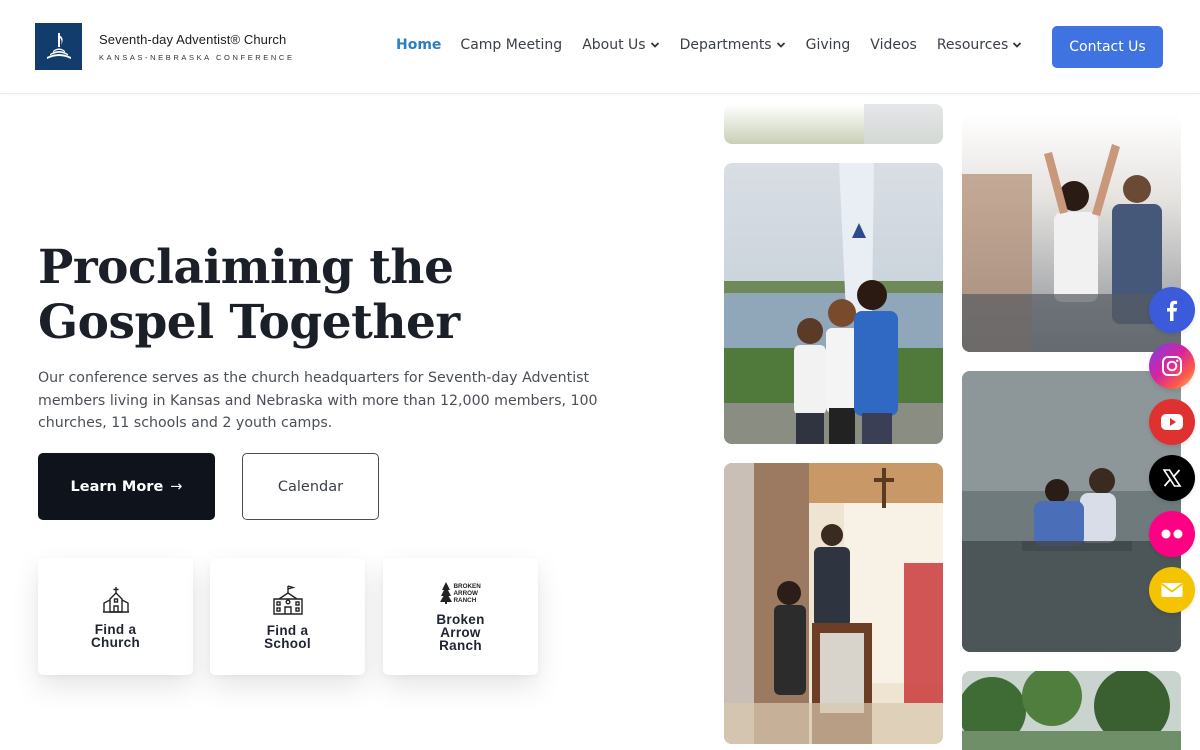 Image resolution: width=1200 pixels, height=750 pixels. I want to click on nav-label: Departments, so click(725, 45).